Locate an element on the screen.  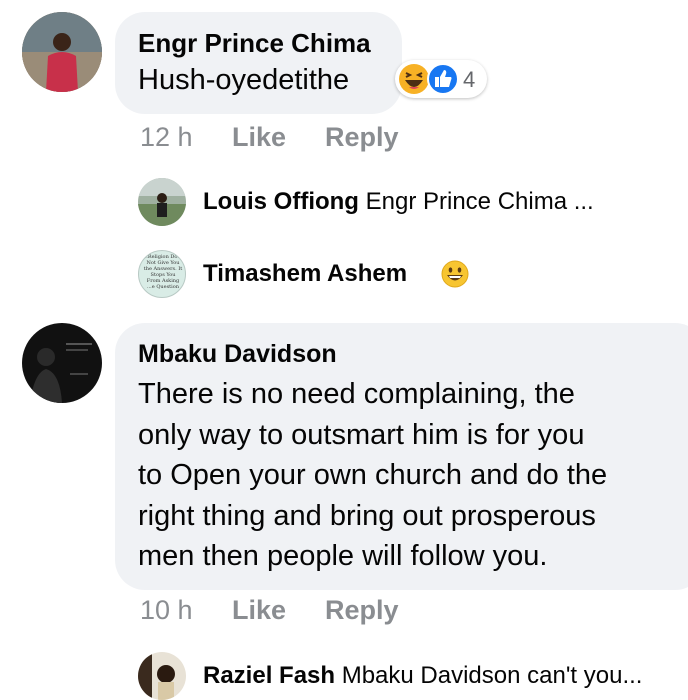
reaction-summary: 4 is located at coordinates (441, 79).